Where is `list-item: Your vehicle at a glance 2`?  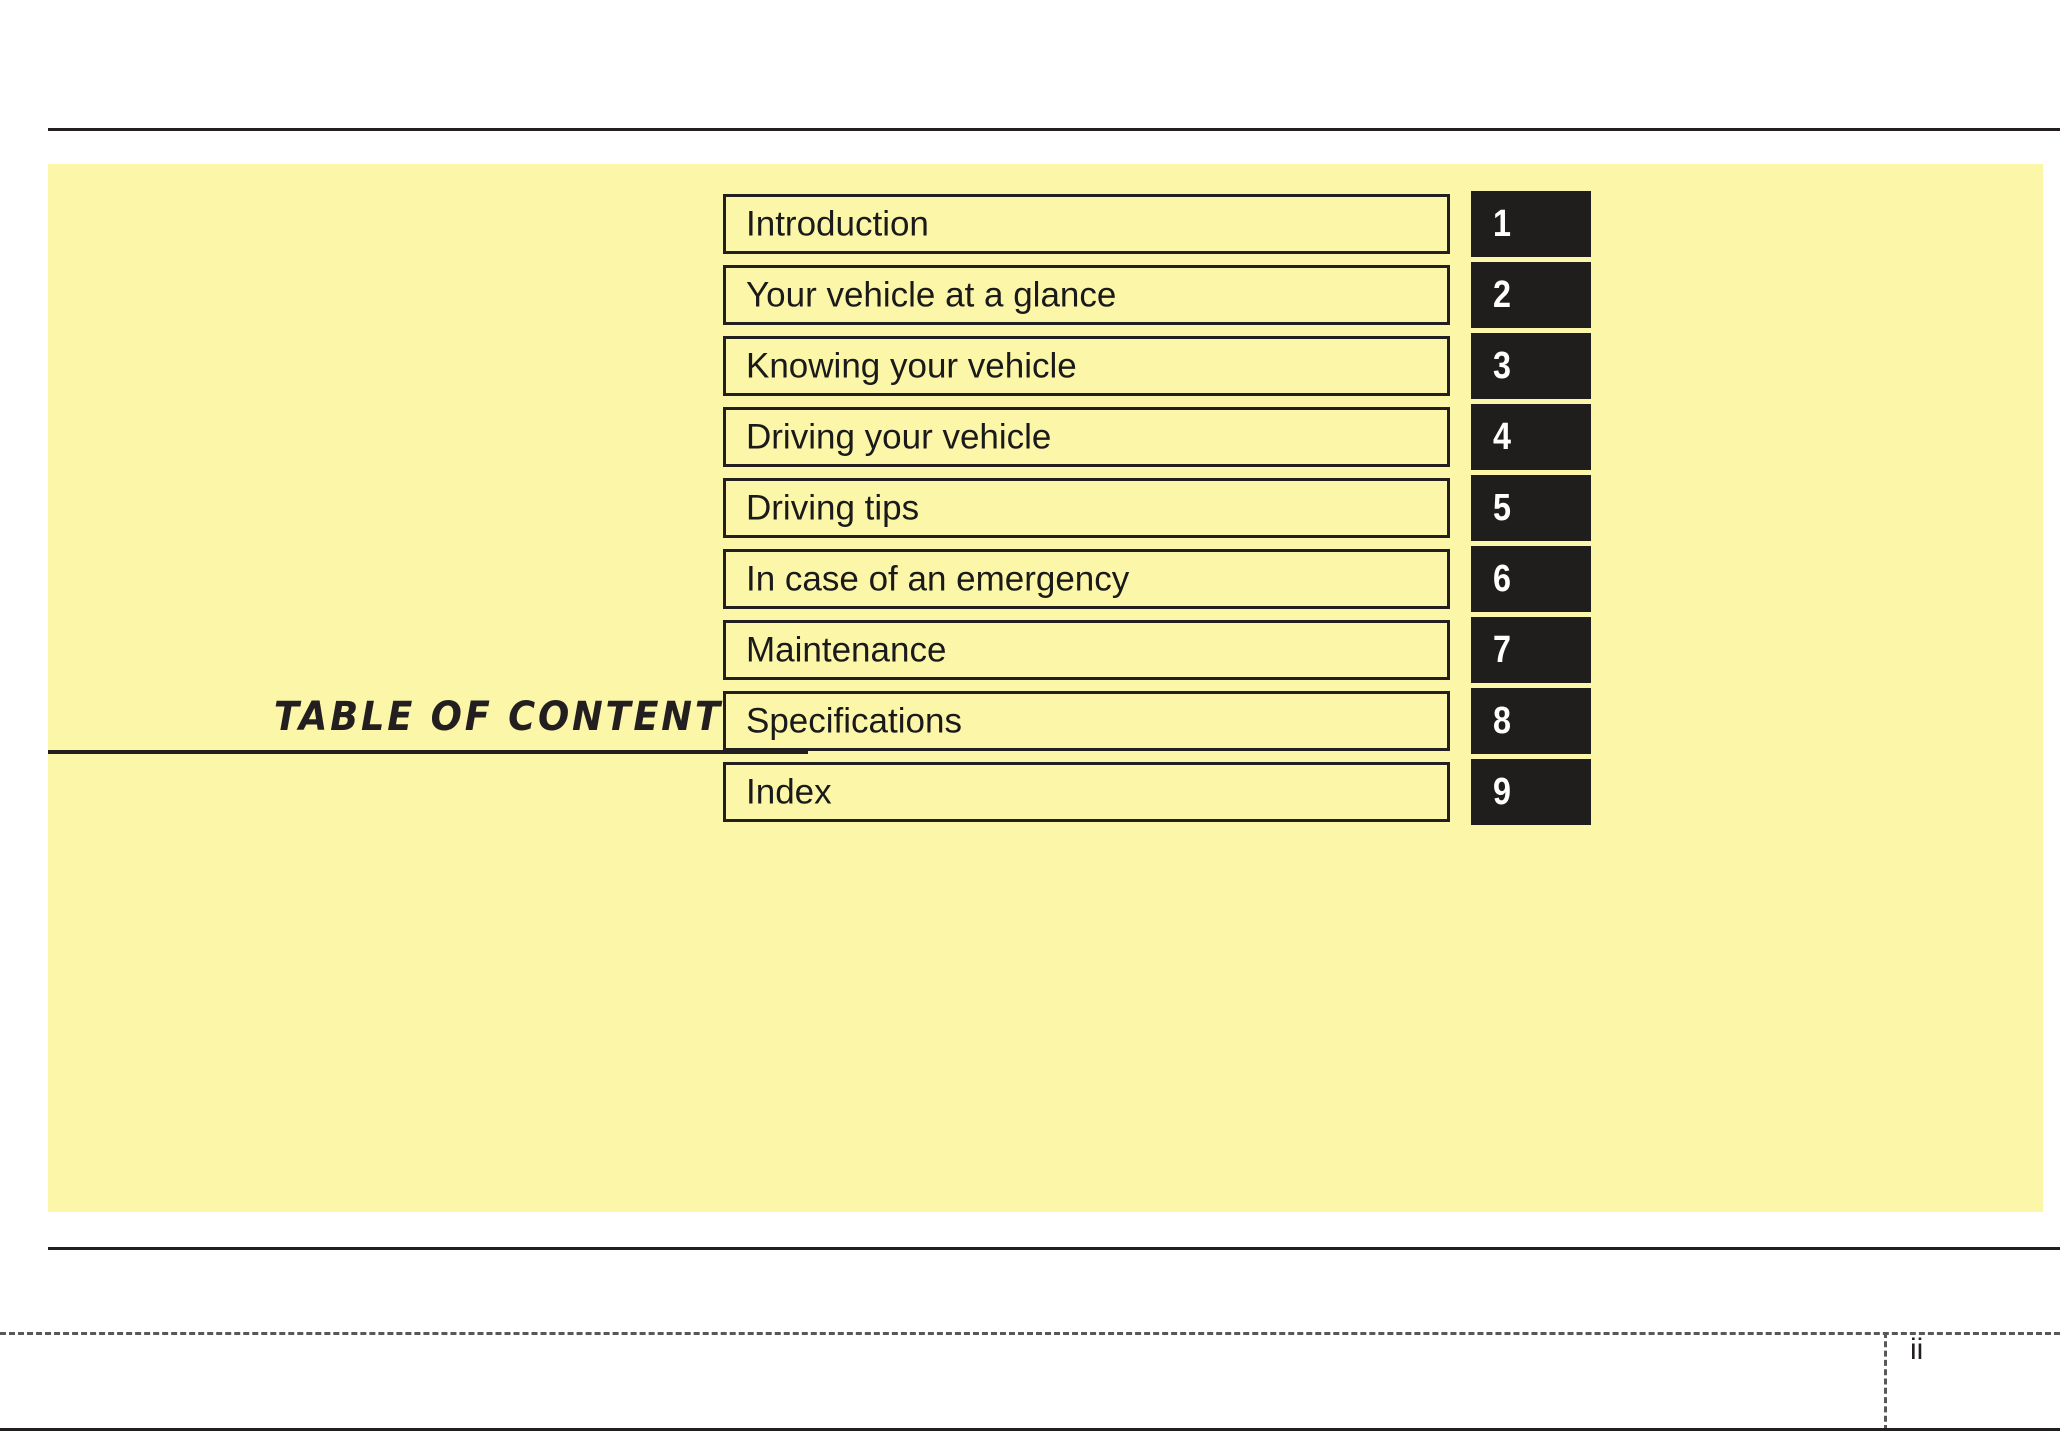 list-item: Your vehicle at a glance 2 is located at coordinates (1383, 295).